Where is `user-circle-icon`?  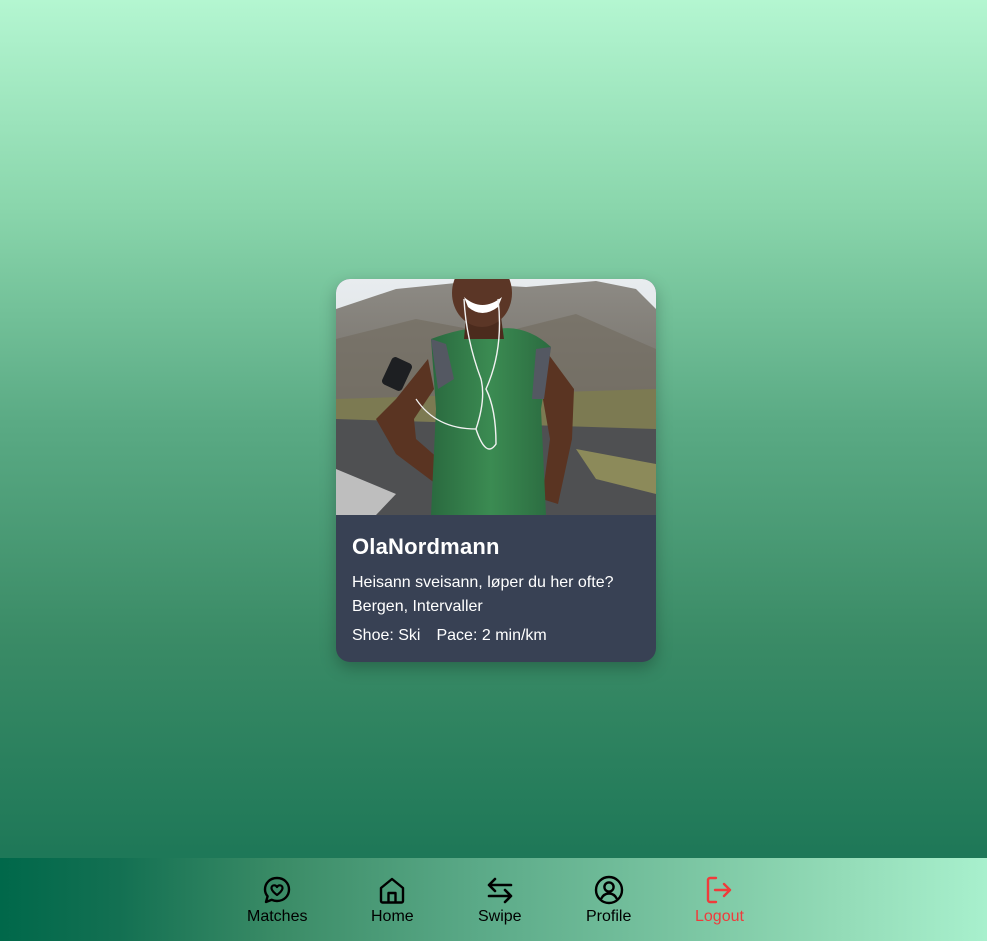 user-circle-icon is located at coordinates (608, 890).